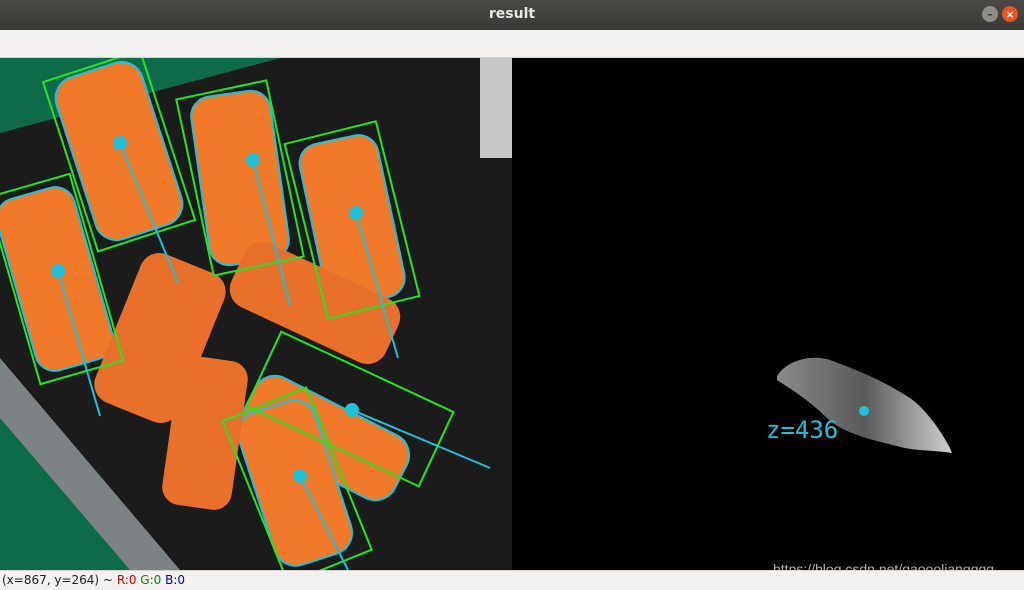 This screenshot has width=1024, height=590. What do you see at coordinates (175, 580) in the screenshot?
I see `blue-value: B:0` at bounding box center [175, 580].